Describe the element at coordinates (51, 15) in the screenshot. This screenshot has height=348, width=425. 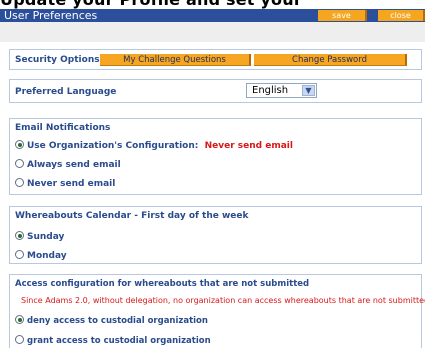
I see `window-title: User Preferences` at that location.